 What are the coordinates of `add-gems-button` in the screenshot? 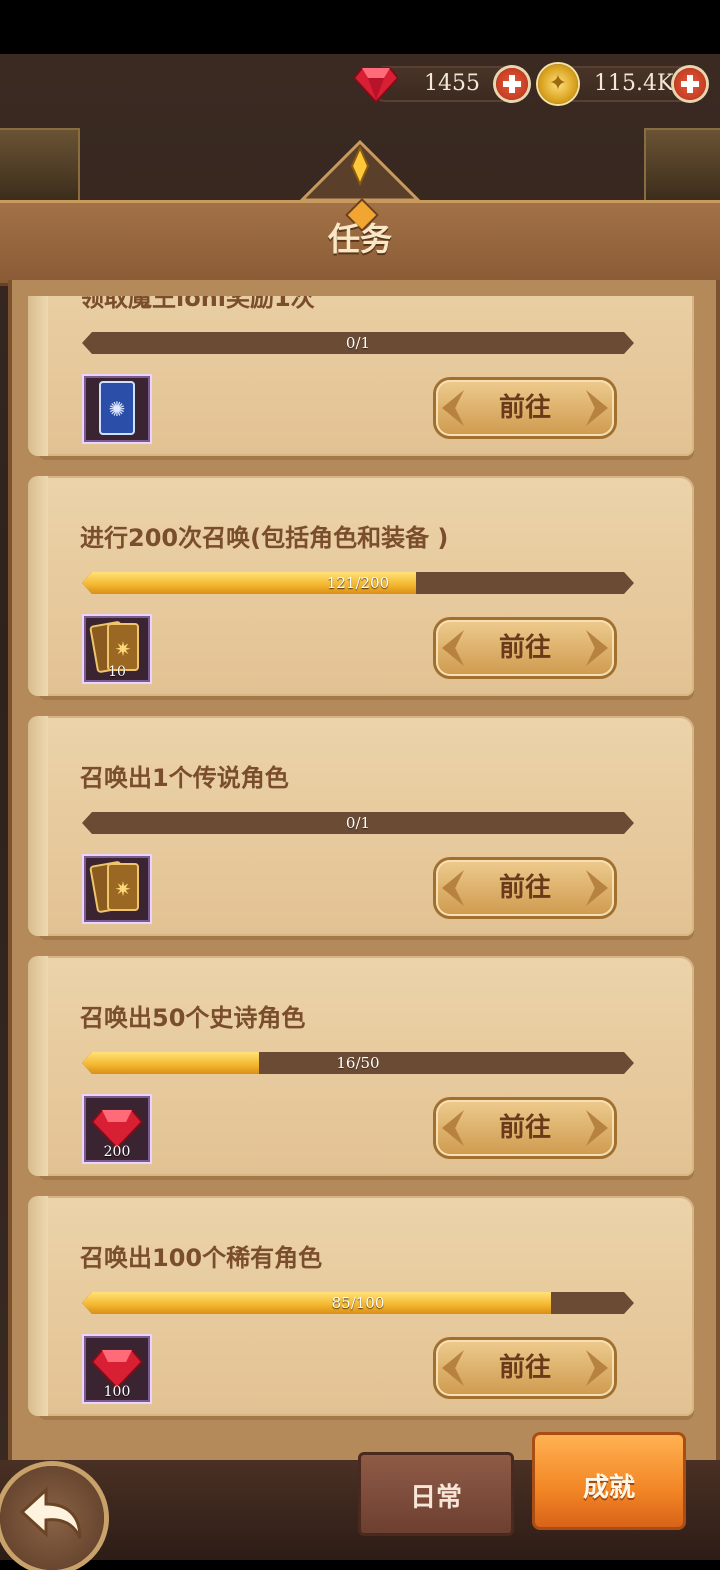 It's located at (512, 84).